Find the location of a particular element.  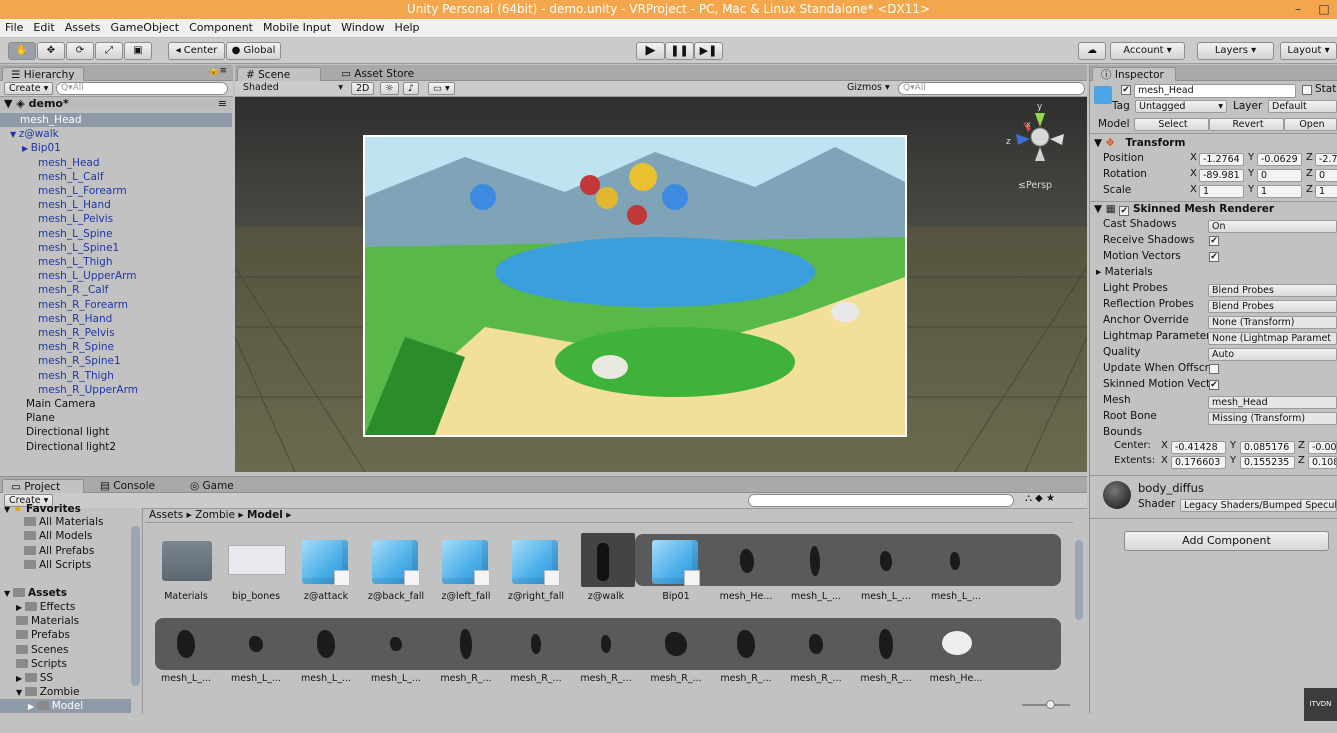

menu-mobile-input: Mobile Input is located at coordinates (297, 28).